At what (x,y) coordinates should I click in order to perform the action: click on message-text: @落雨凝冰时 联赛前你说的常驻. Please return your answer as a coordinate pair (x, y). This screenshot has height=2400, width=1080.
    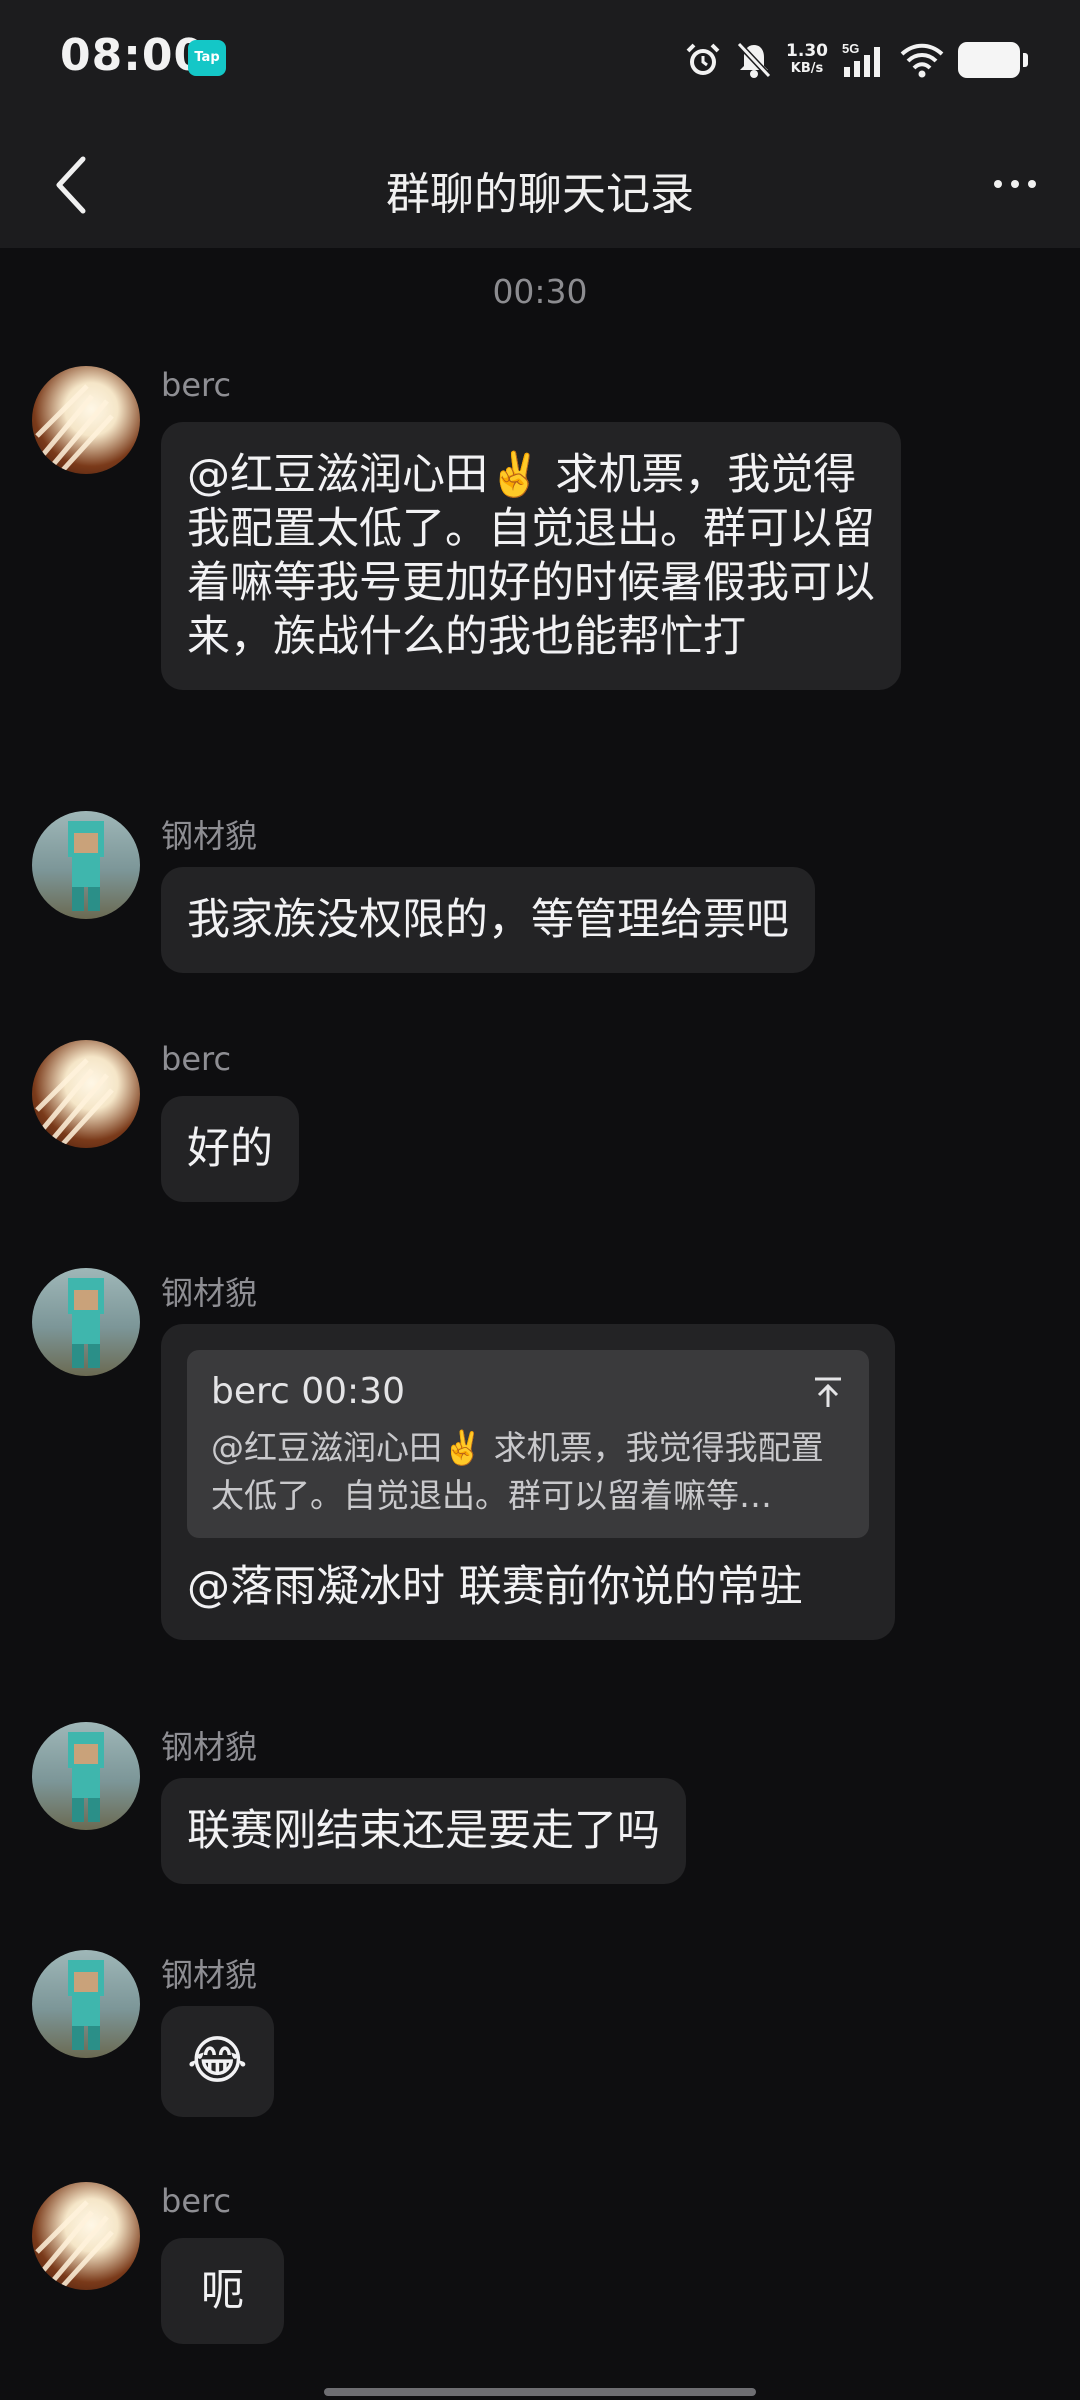
    Looking at the image, I should click on (495, 1587).